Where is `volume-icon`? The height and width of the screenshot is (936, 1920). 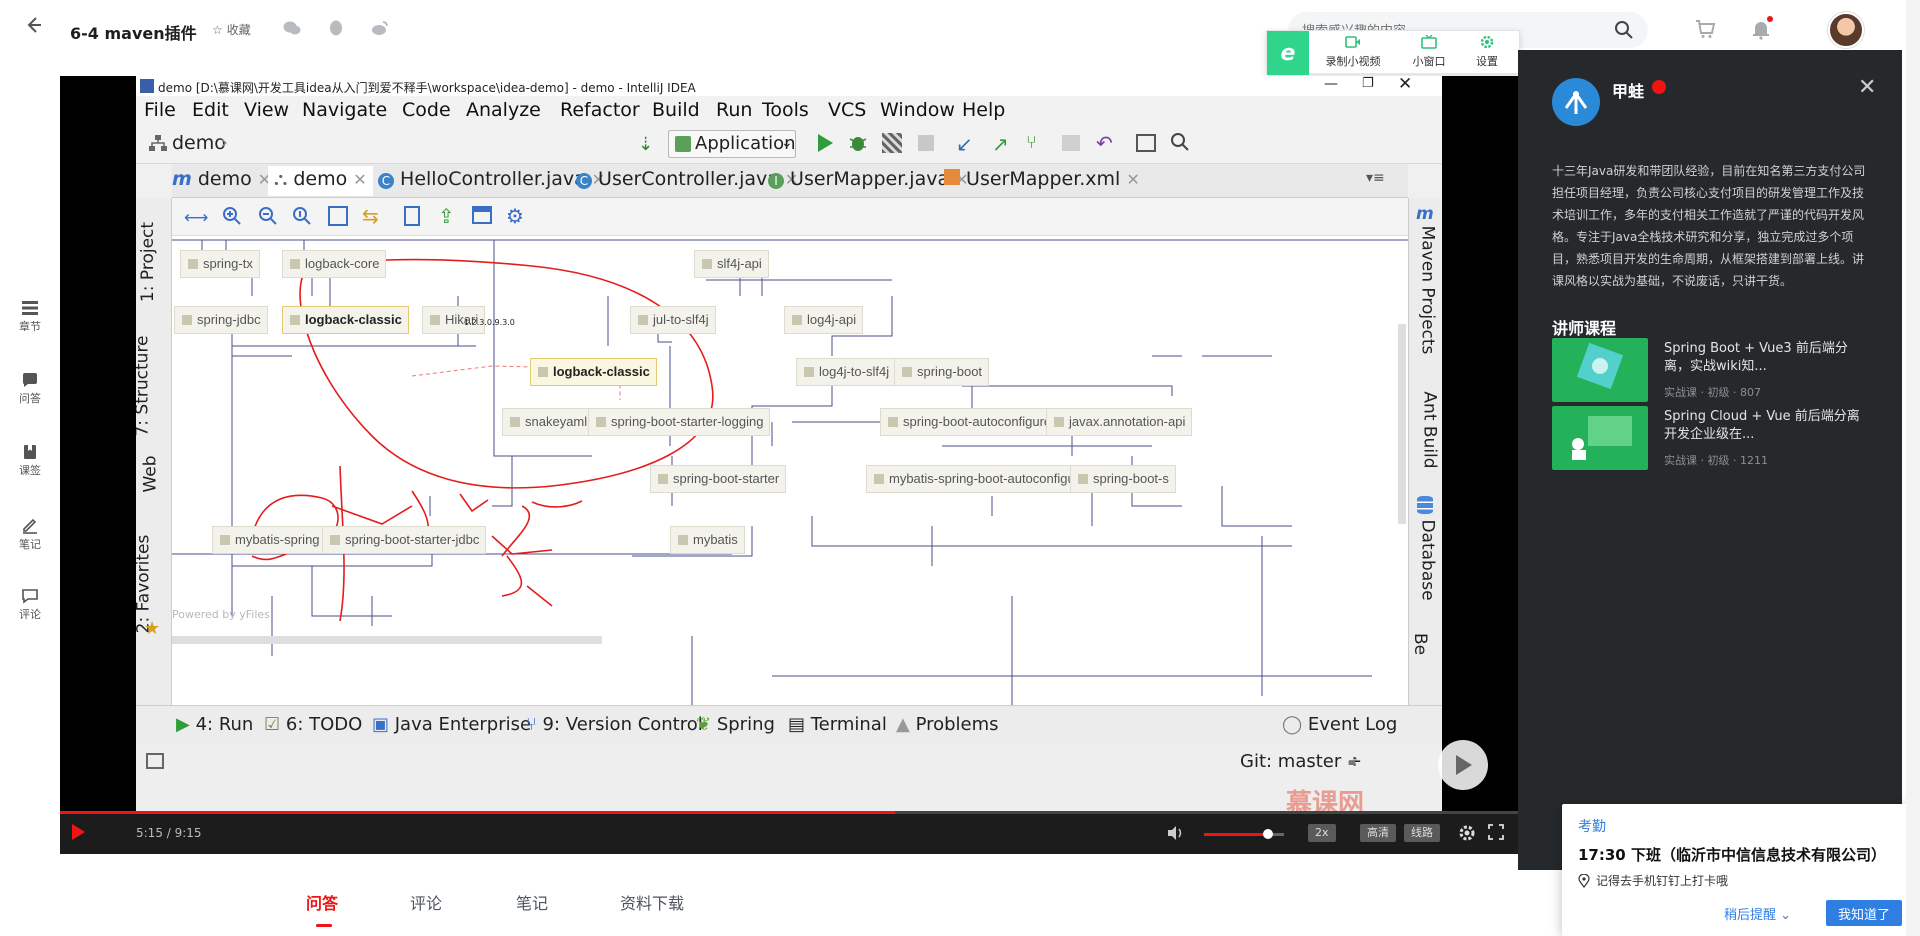 volume-icon is located at coordinates (1175, 833).